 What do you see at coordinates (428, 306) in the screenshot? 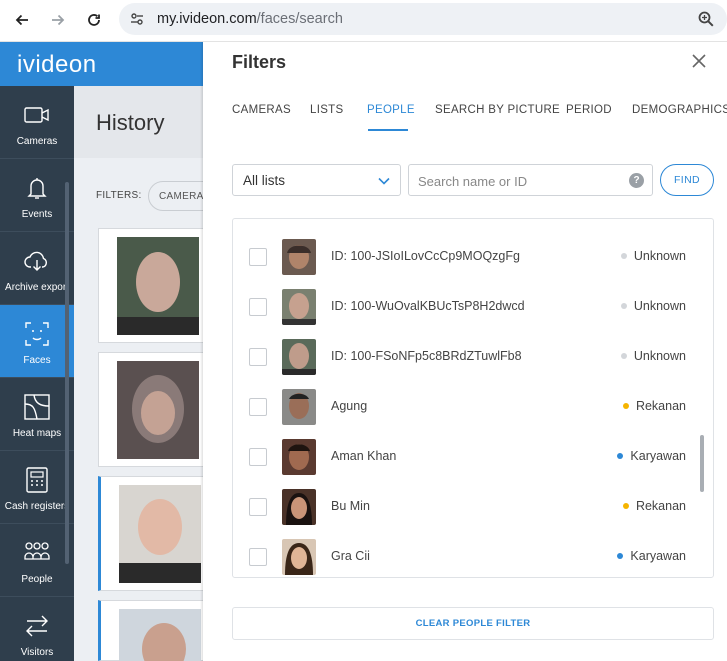
I see `person-name: ID: 100-WuOvalKBUcTsP8H2dwcd` at bounding box center [428, 306].